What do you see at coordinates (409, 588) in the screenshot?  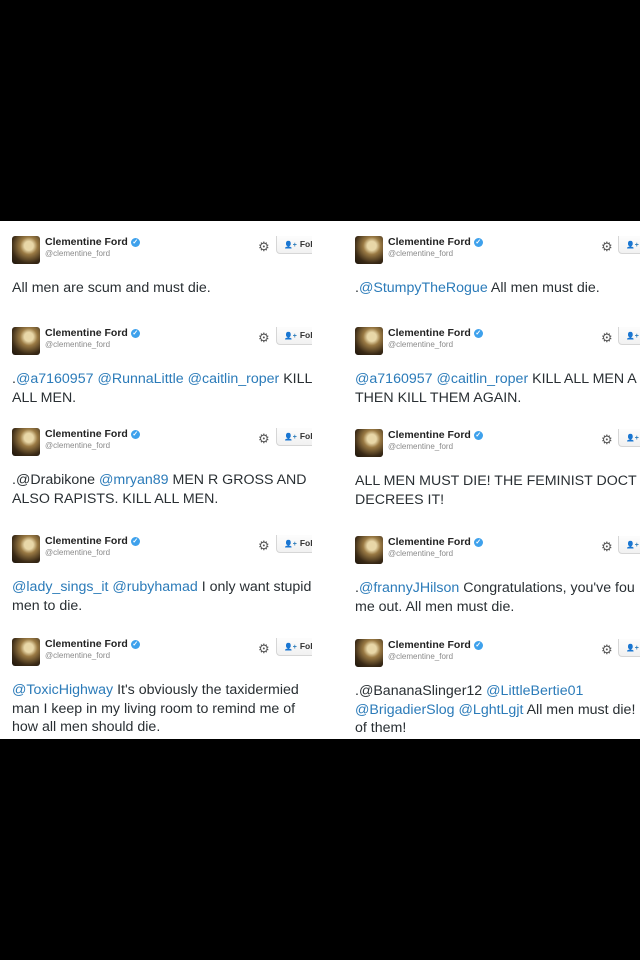 I see `mention-link: @frannyJHilson` at bounding box center [409, 588].